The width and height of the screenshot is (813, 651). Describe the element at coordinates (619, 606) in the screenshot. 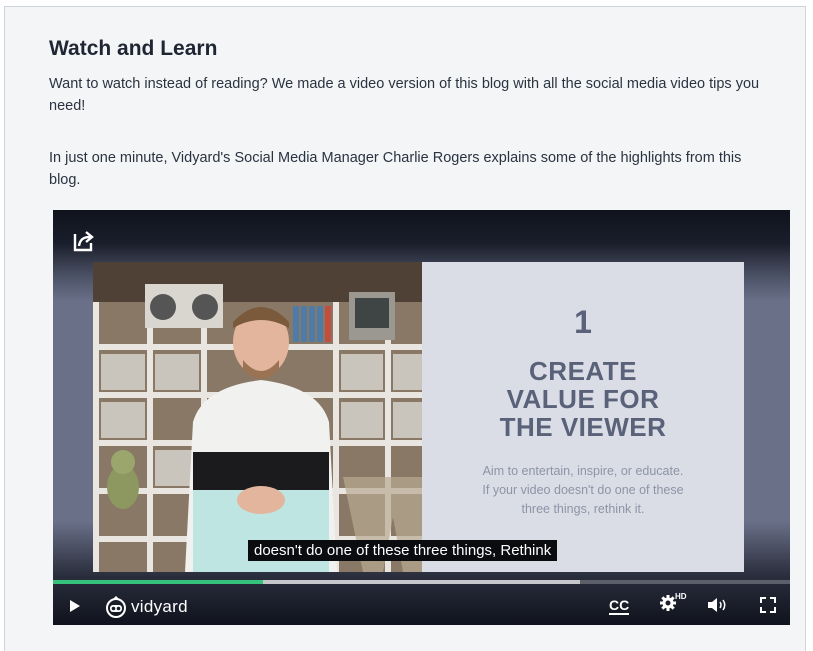

I see `closed-captions-button: CC` at that location.